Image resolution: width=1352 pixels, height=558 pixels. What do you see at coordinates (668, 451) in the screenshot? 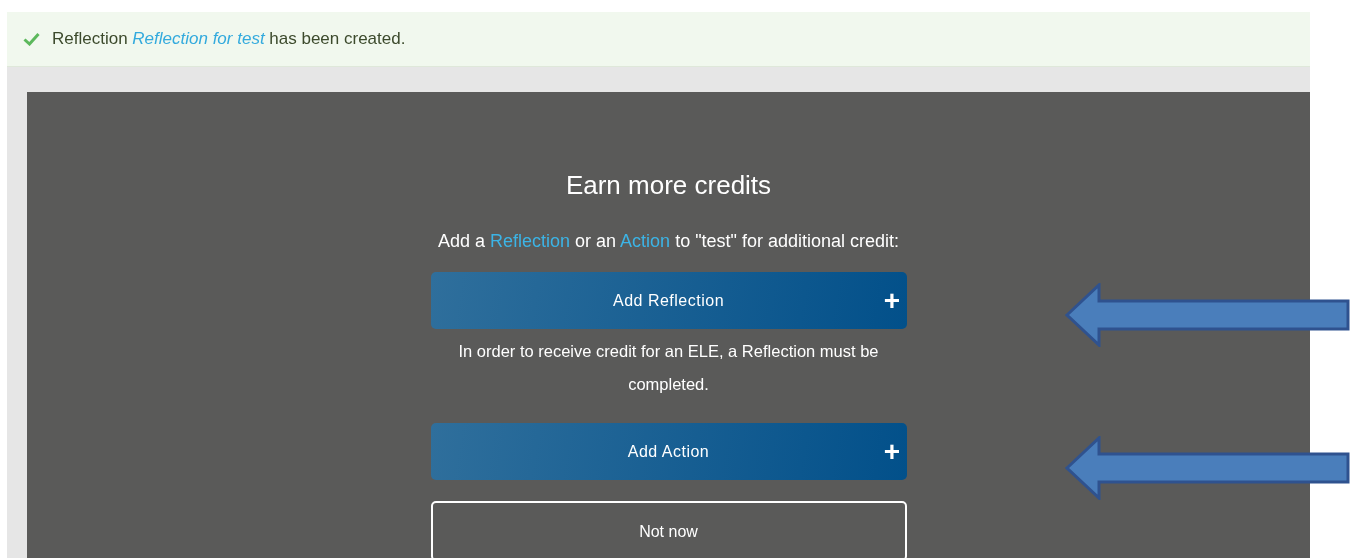
I see `add-button: Add Action +` at bounding box center [668, 451].